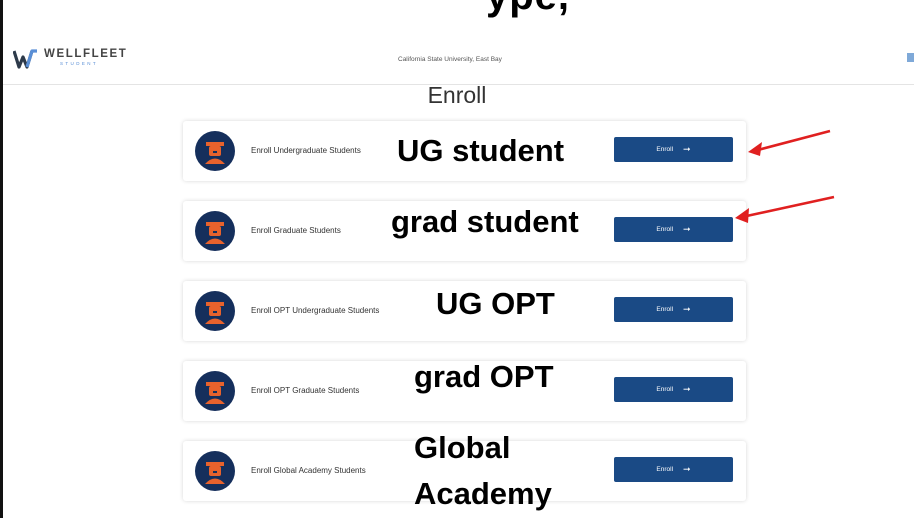 The height and width of the screenshot is (518, 914). What do you see at coordinates (481, 150) in the screenshot?
I see `annotation-ug-student: UG student` at bounding box center [481, 150].